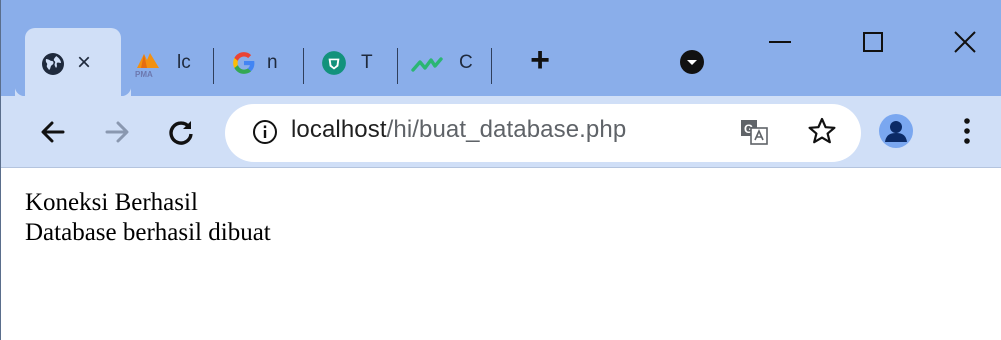  Describe the element at coordinates (967, 131) in the screenshot. I see `more-vert-icon` at that location.